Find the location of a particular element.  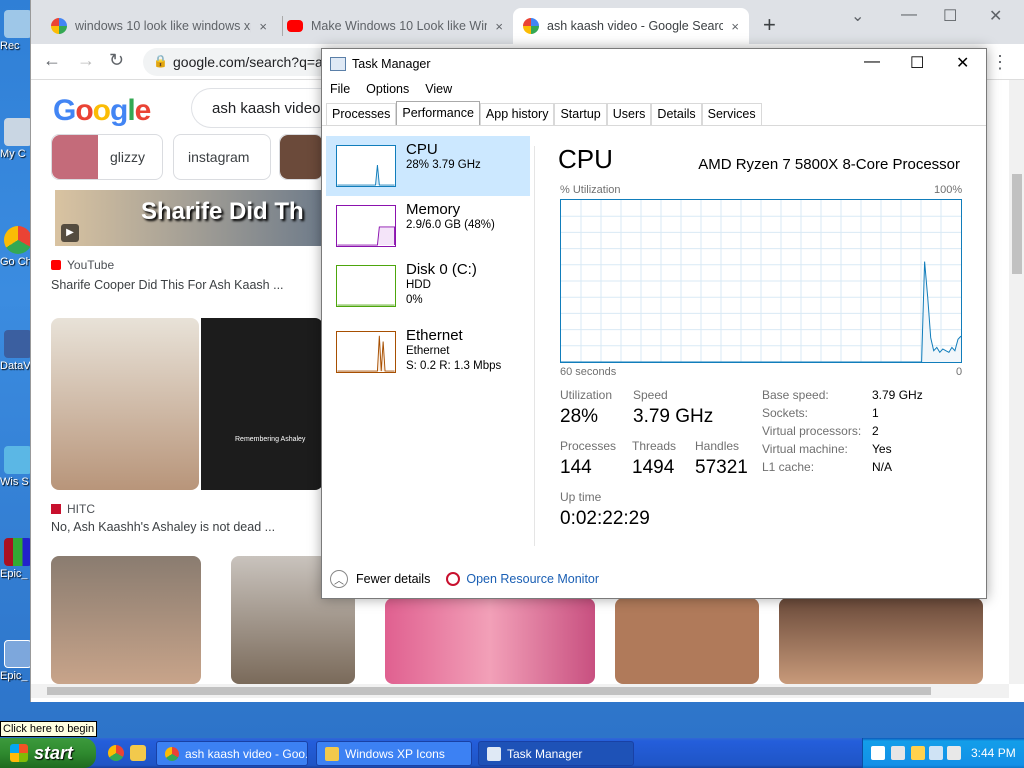

volume-icon is located at coordinates (954, 753).